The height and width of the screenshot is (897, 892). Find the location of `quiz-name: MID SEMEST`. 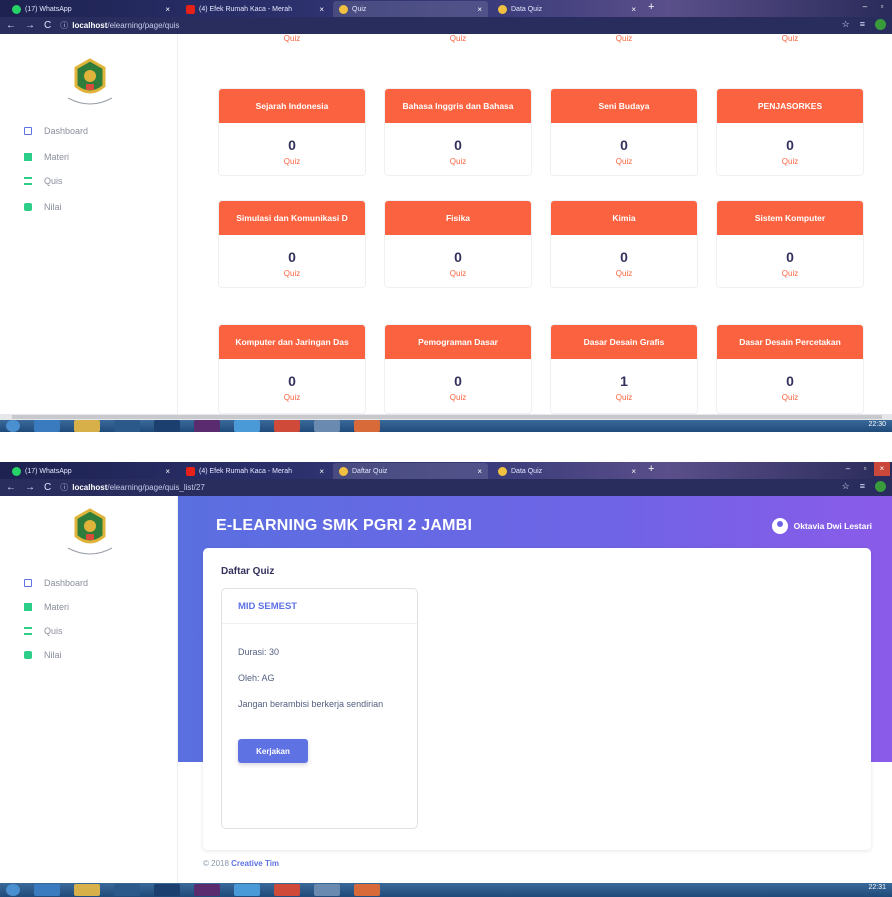

quiz-name: MID SEMEST is located at coordinates (319, 606).